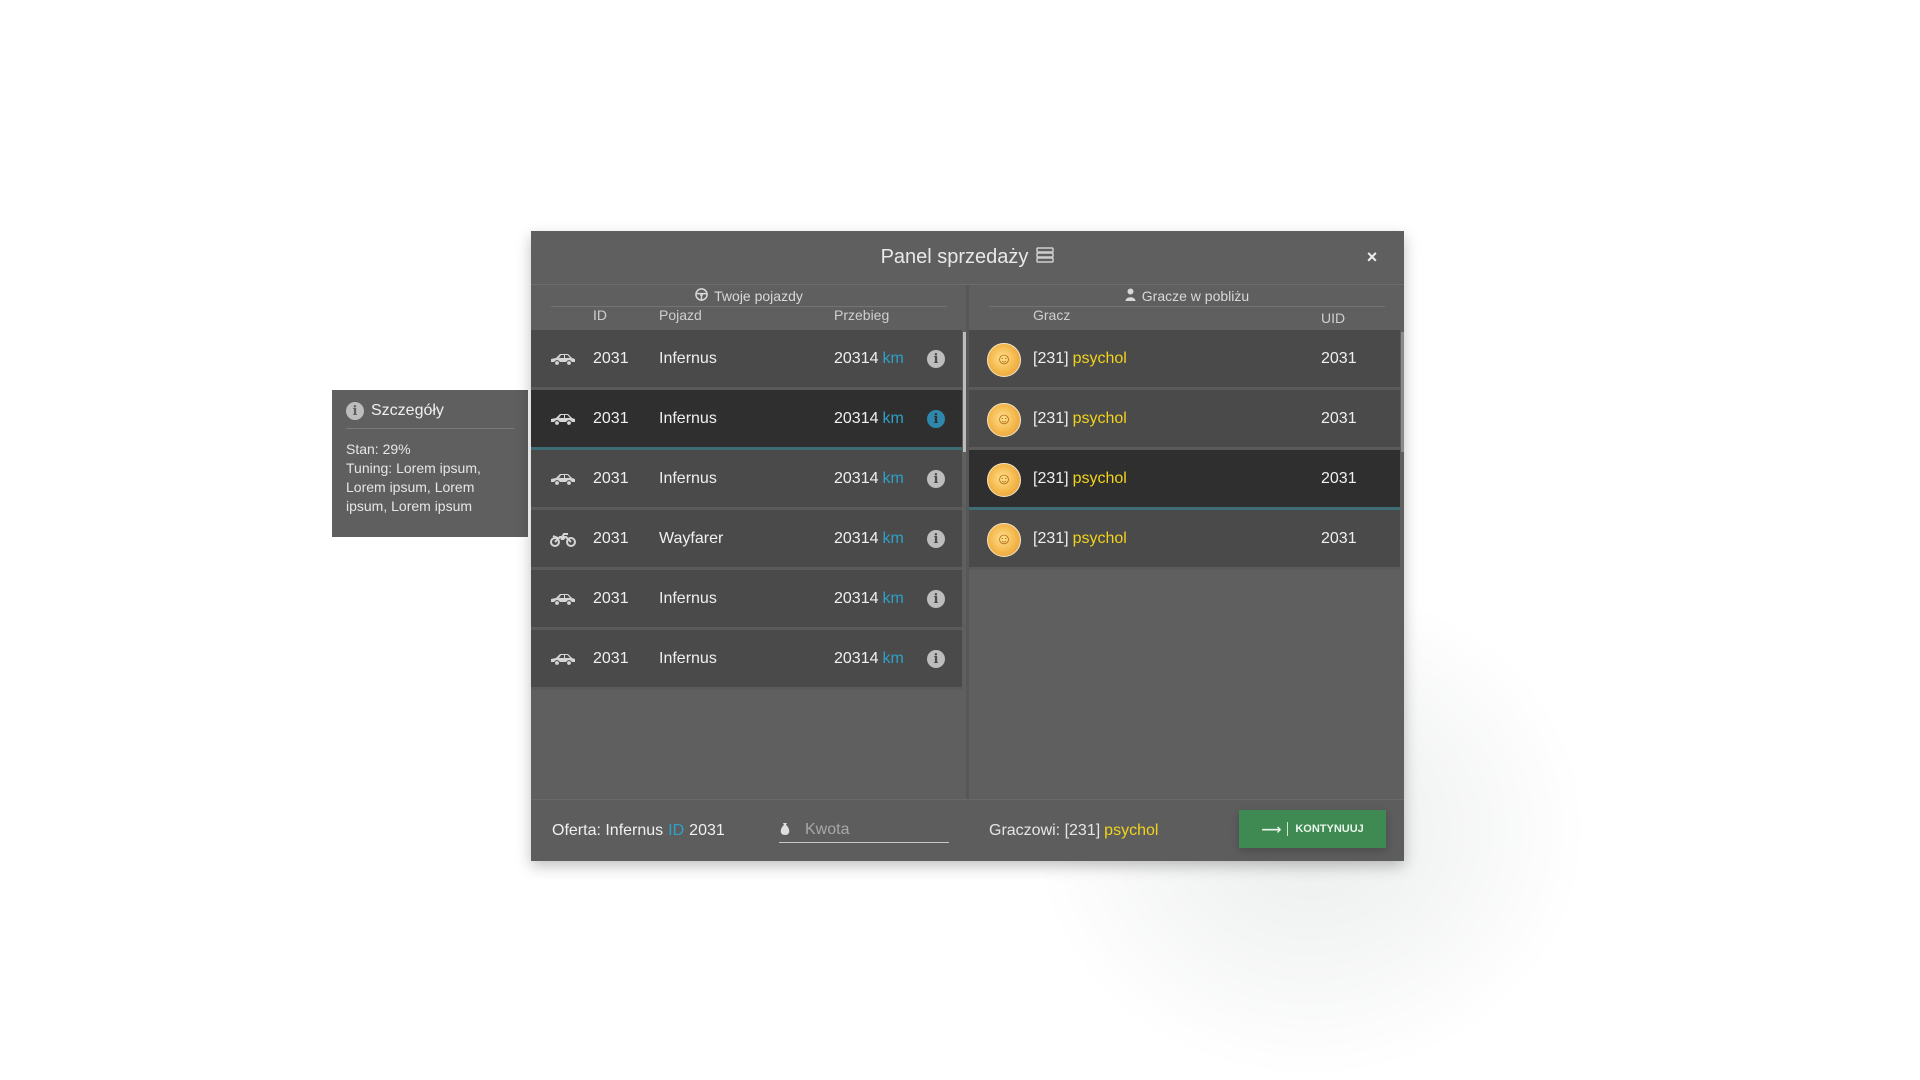 This screenshot has width=1920, height=1080. Describe the element at coordinates (967, 258) in the screenshot. I see `panel-header: Panel sprzedaży` at that location.